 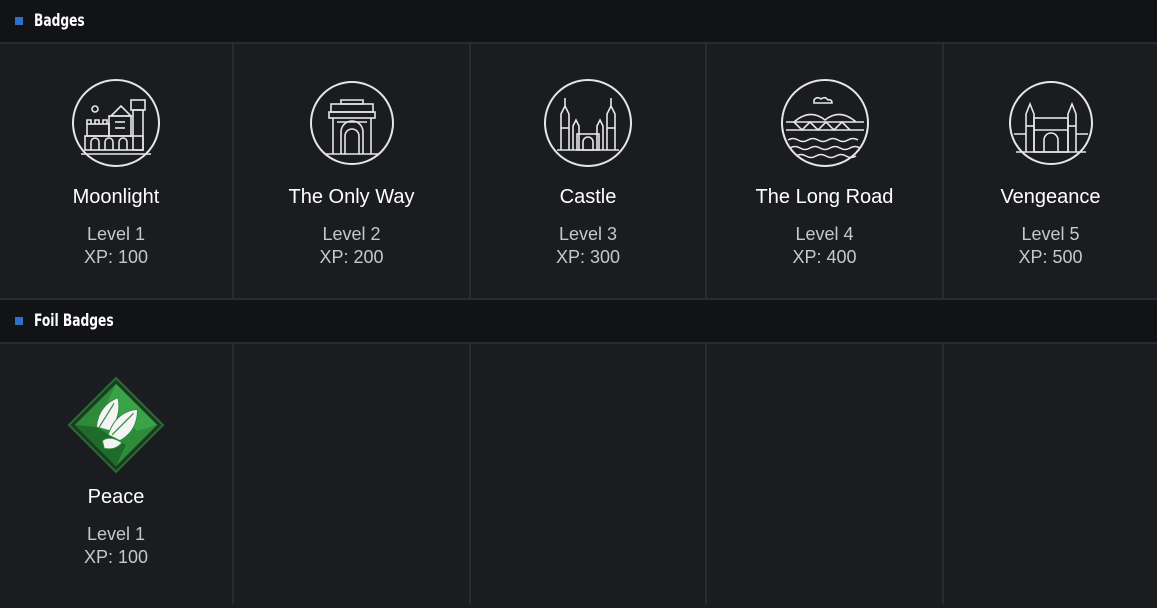 I want to click on castle-icon, so click(x=588, y=123).